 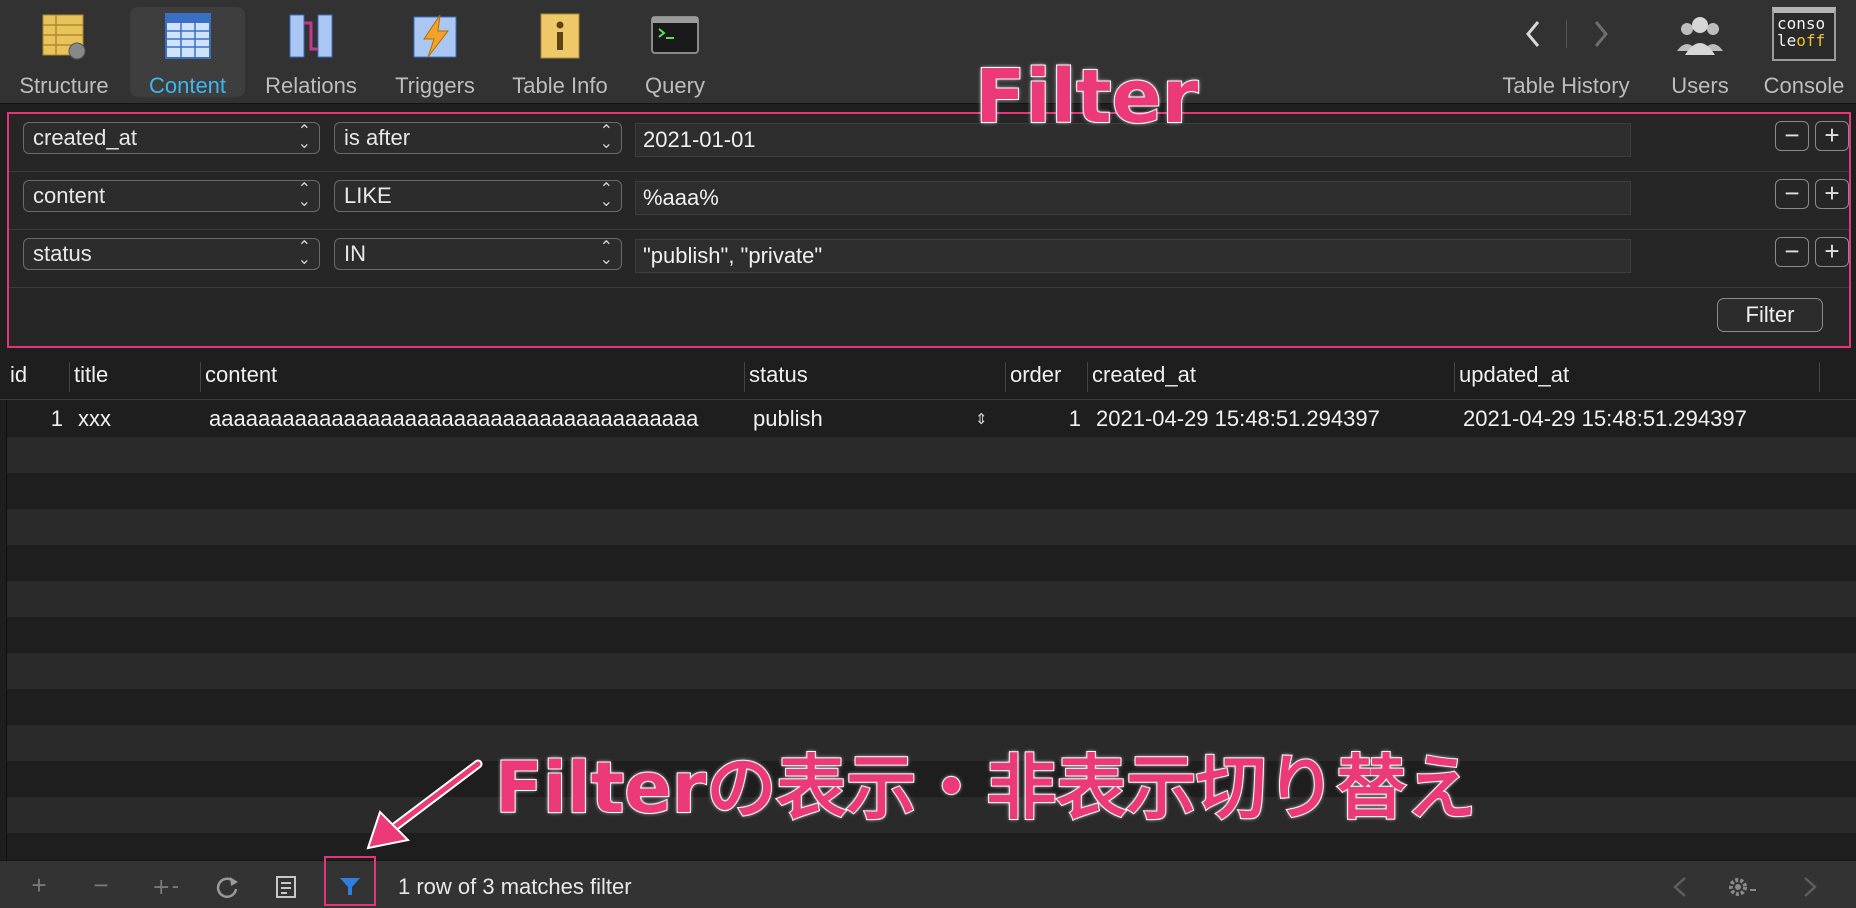 What do you see at coordinates (928, 884) in the screenshot?
I see `bottom-toolbar: + − ++ 1 row of 3 matches filter` at bounding box center [928, 884].